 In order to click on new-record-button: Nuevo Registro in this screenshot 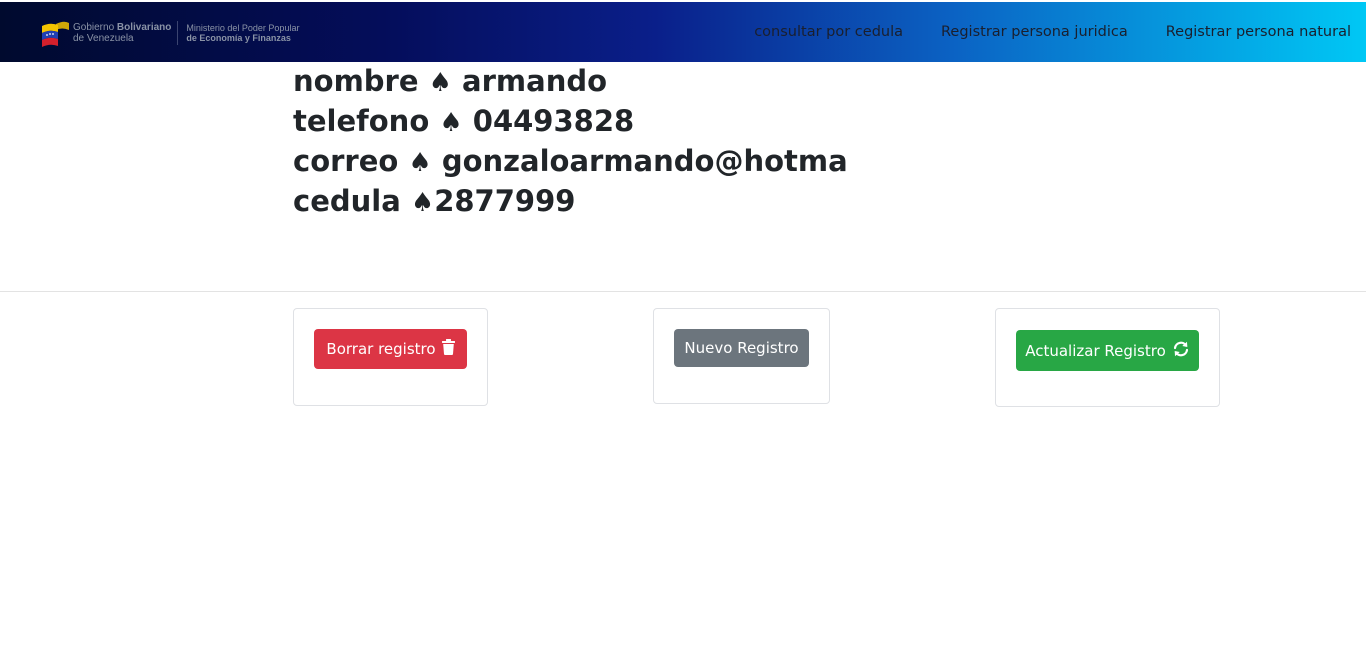, I will do `click(741, 348)`.